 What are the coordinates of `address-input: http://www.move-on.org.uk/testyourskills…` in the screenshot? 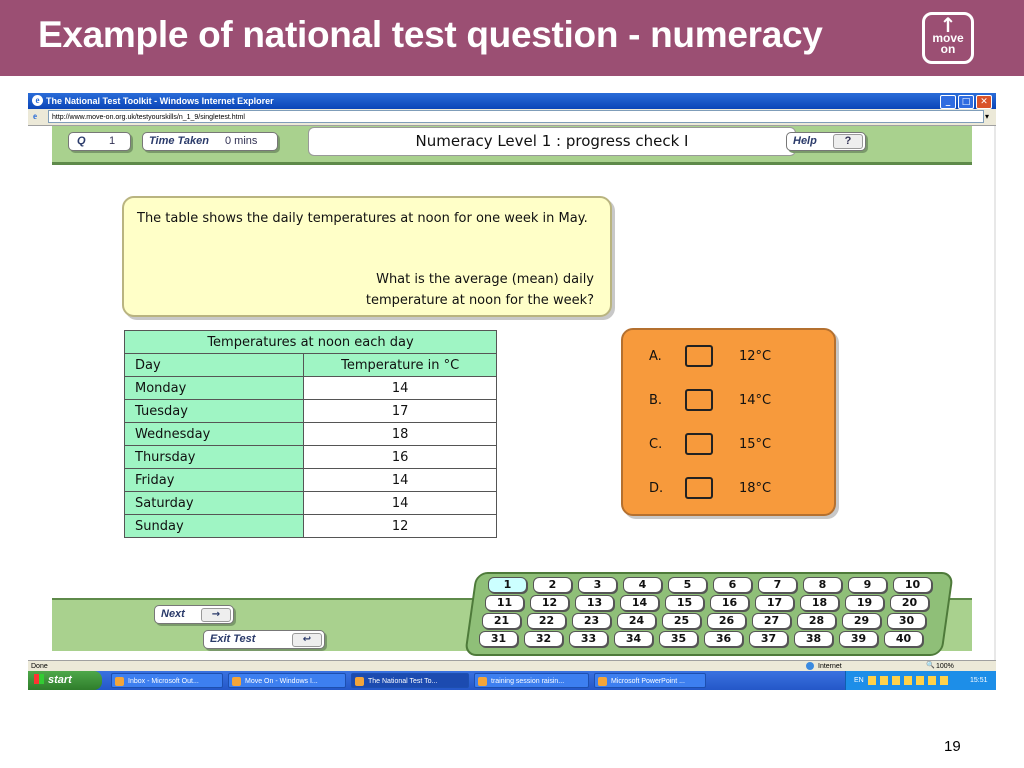 It's located at (516, 116).